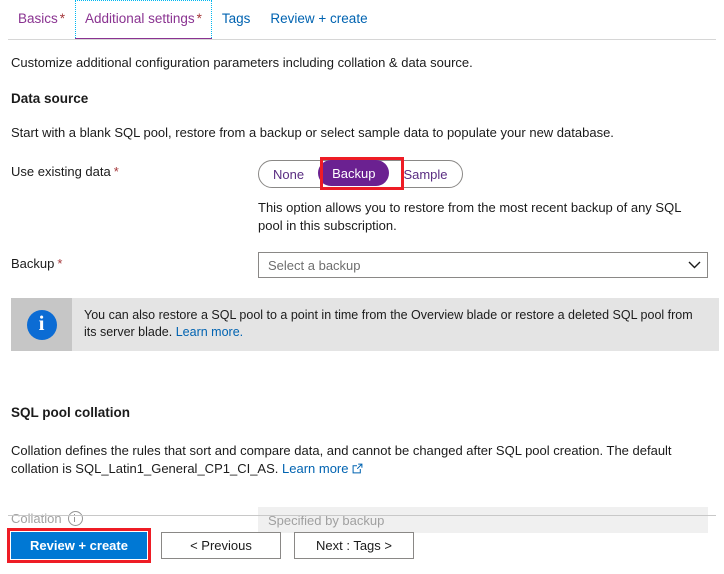 This screenshot has width=724, height=574. Describe the element at coordinates (133, 261) in the screenshot. I see `backup-label: Backup *` at that location.